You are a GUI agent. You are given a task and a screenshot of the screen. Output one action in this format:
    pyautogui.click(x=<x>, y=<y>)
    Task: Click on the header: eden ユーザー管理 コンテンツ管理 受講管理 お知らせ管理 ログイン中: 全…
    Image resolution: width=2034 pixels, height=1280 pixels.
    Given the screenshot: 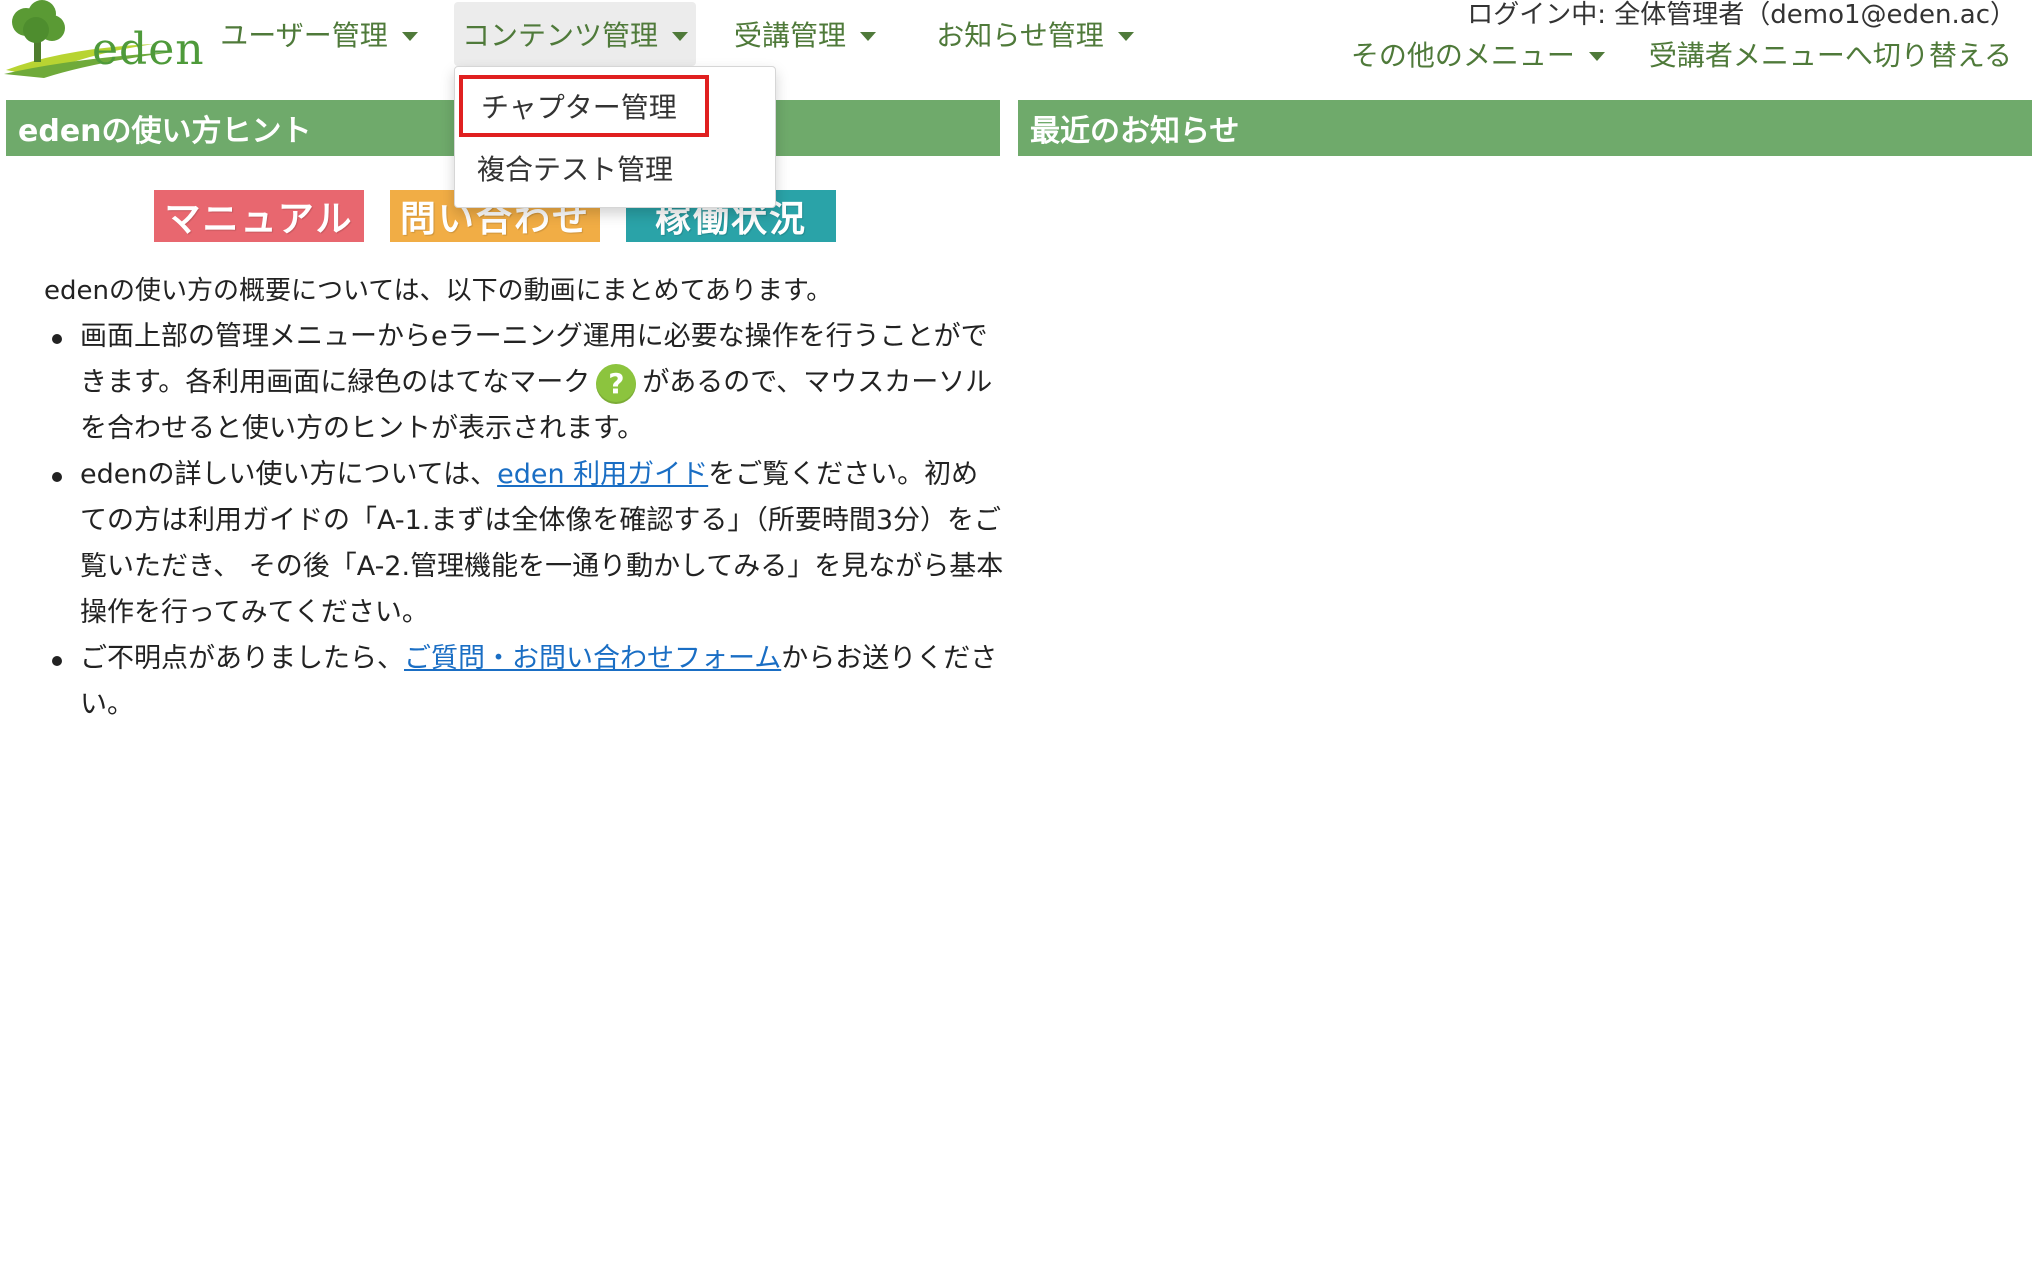 What is the action you would take?
    pyautogui.click(x=1017, y=46)
    